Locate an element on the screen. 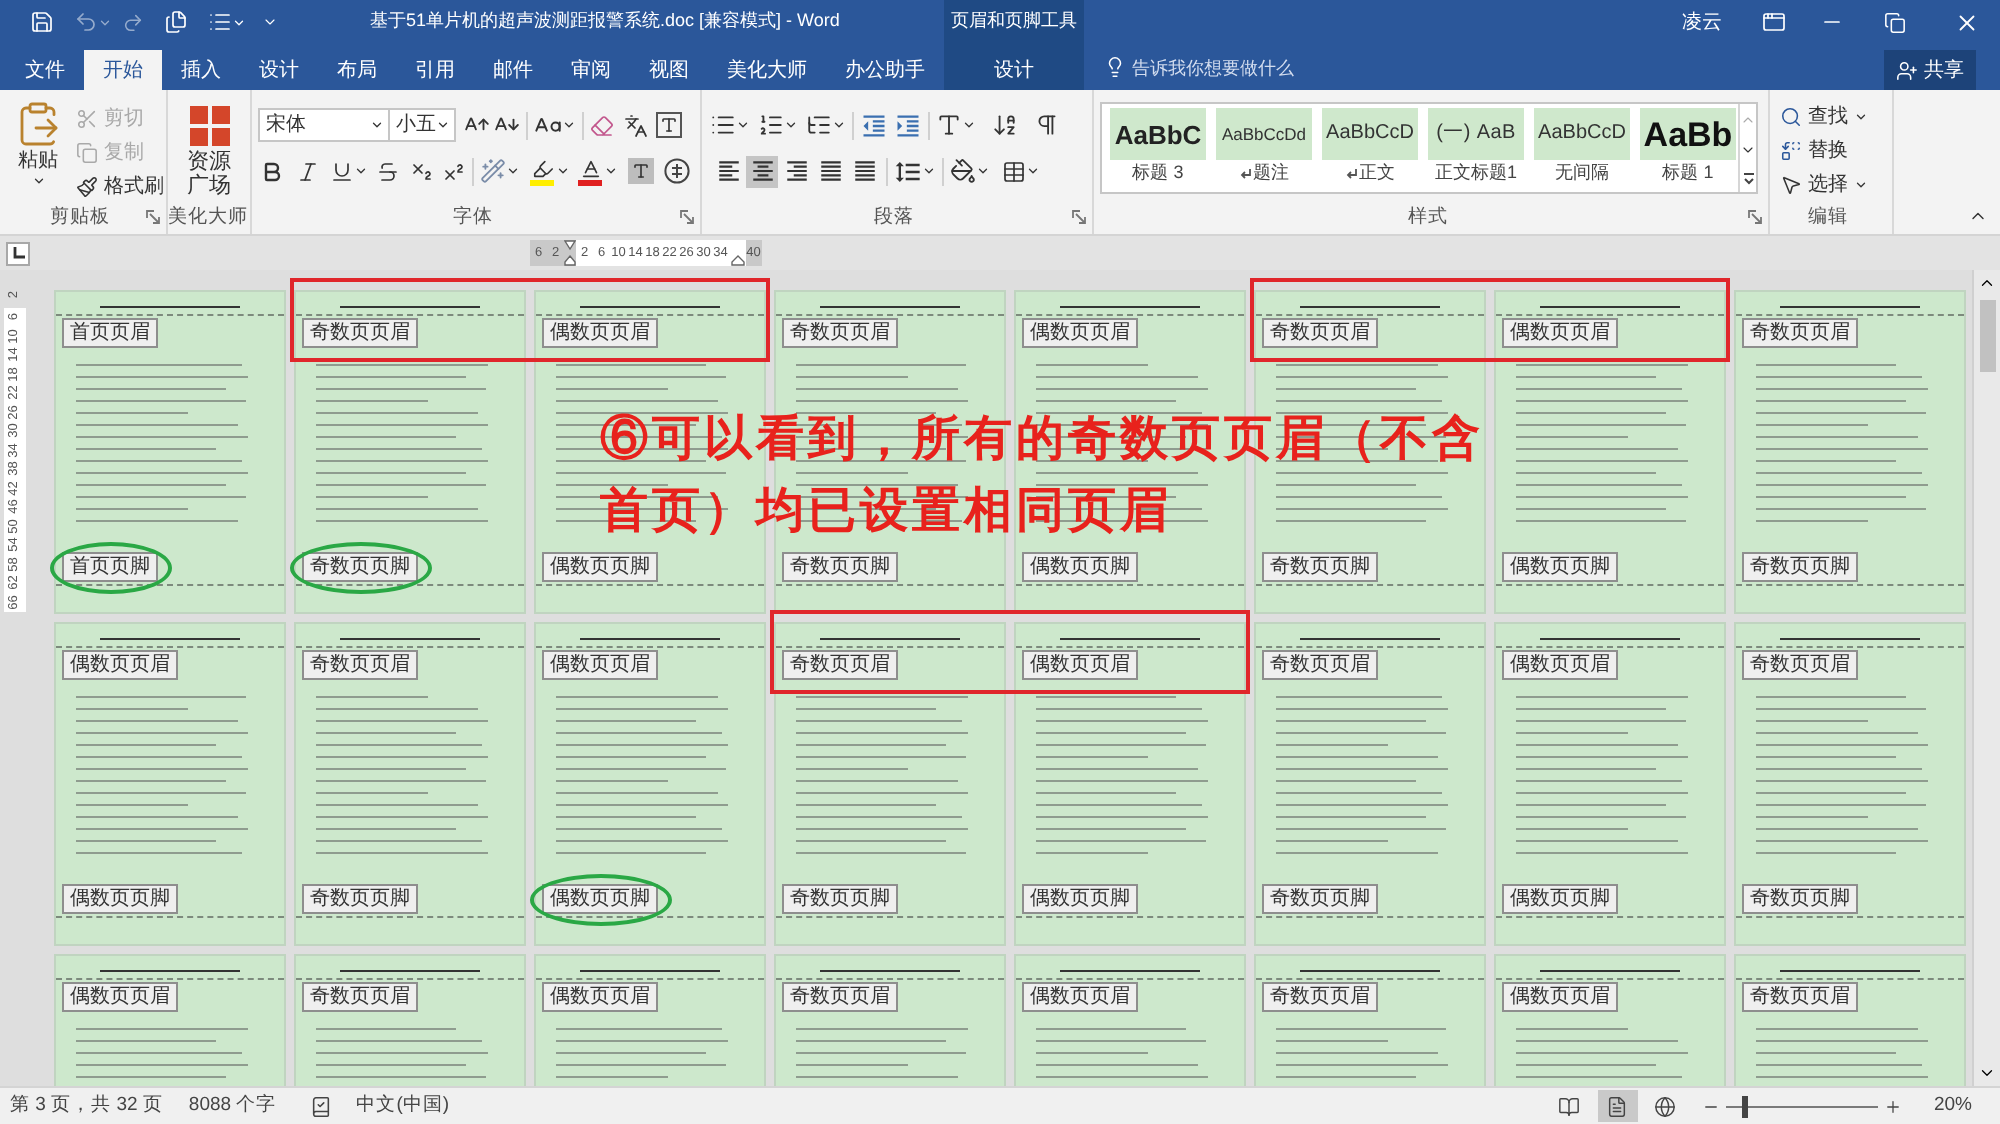  ribbon-tab: 美化大师 is located at coordinates (767, 70).